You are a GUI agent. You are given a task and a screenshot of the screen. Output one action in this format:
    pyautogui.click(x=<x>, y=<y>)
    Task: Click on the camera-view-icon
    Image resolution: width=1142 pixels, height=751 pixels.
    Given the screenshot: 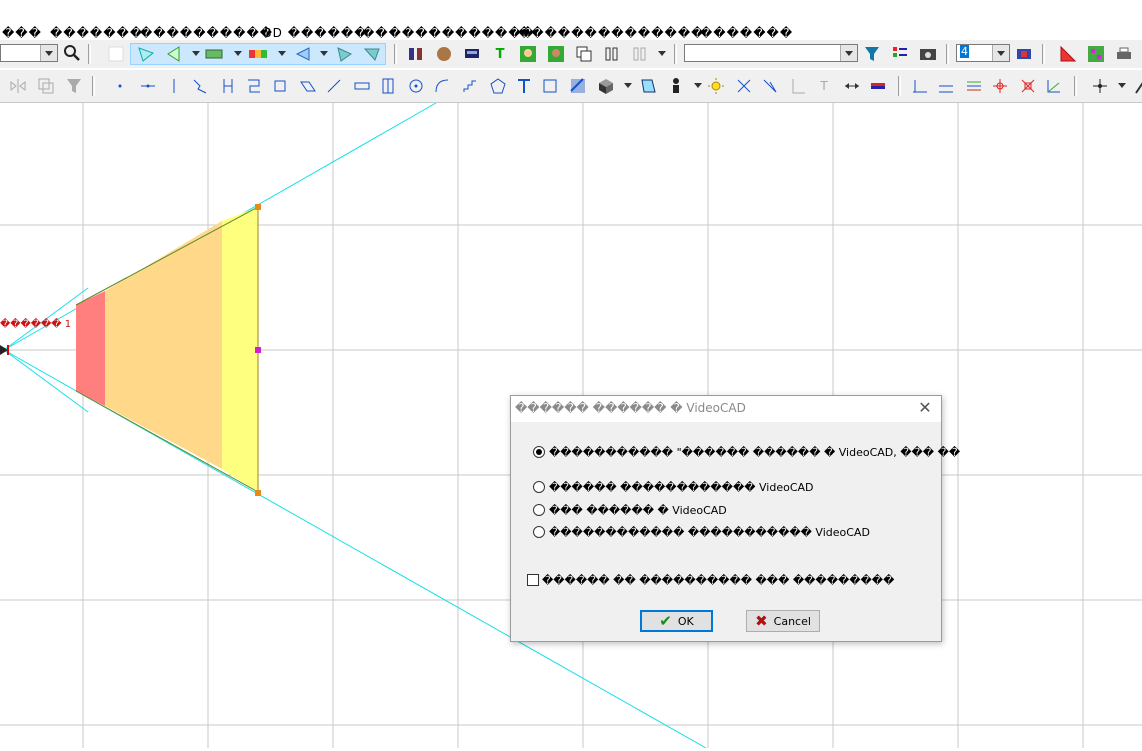 What is the action you would take?
    pyautogui.click(x=174, y=54)
    